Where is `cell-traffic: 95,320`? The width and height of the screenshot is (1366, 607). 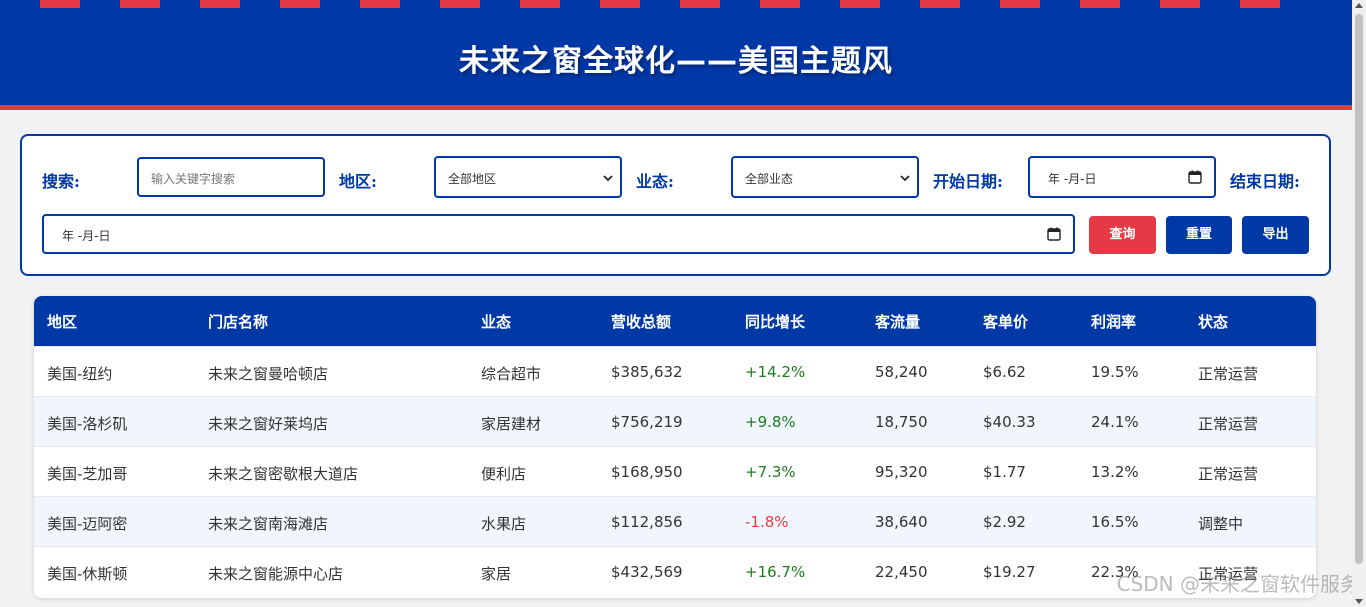 cell-traffic: 95,320 is located at coordinates (901, 472).